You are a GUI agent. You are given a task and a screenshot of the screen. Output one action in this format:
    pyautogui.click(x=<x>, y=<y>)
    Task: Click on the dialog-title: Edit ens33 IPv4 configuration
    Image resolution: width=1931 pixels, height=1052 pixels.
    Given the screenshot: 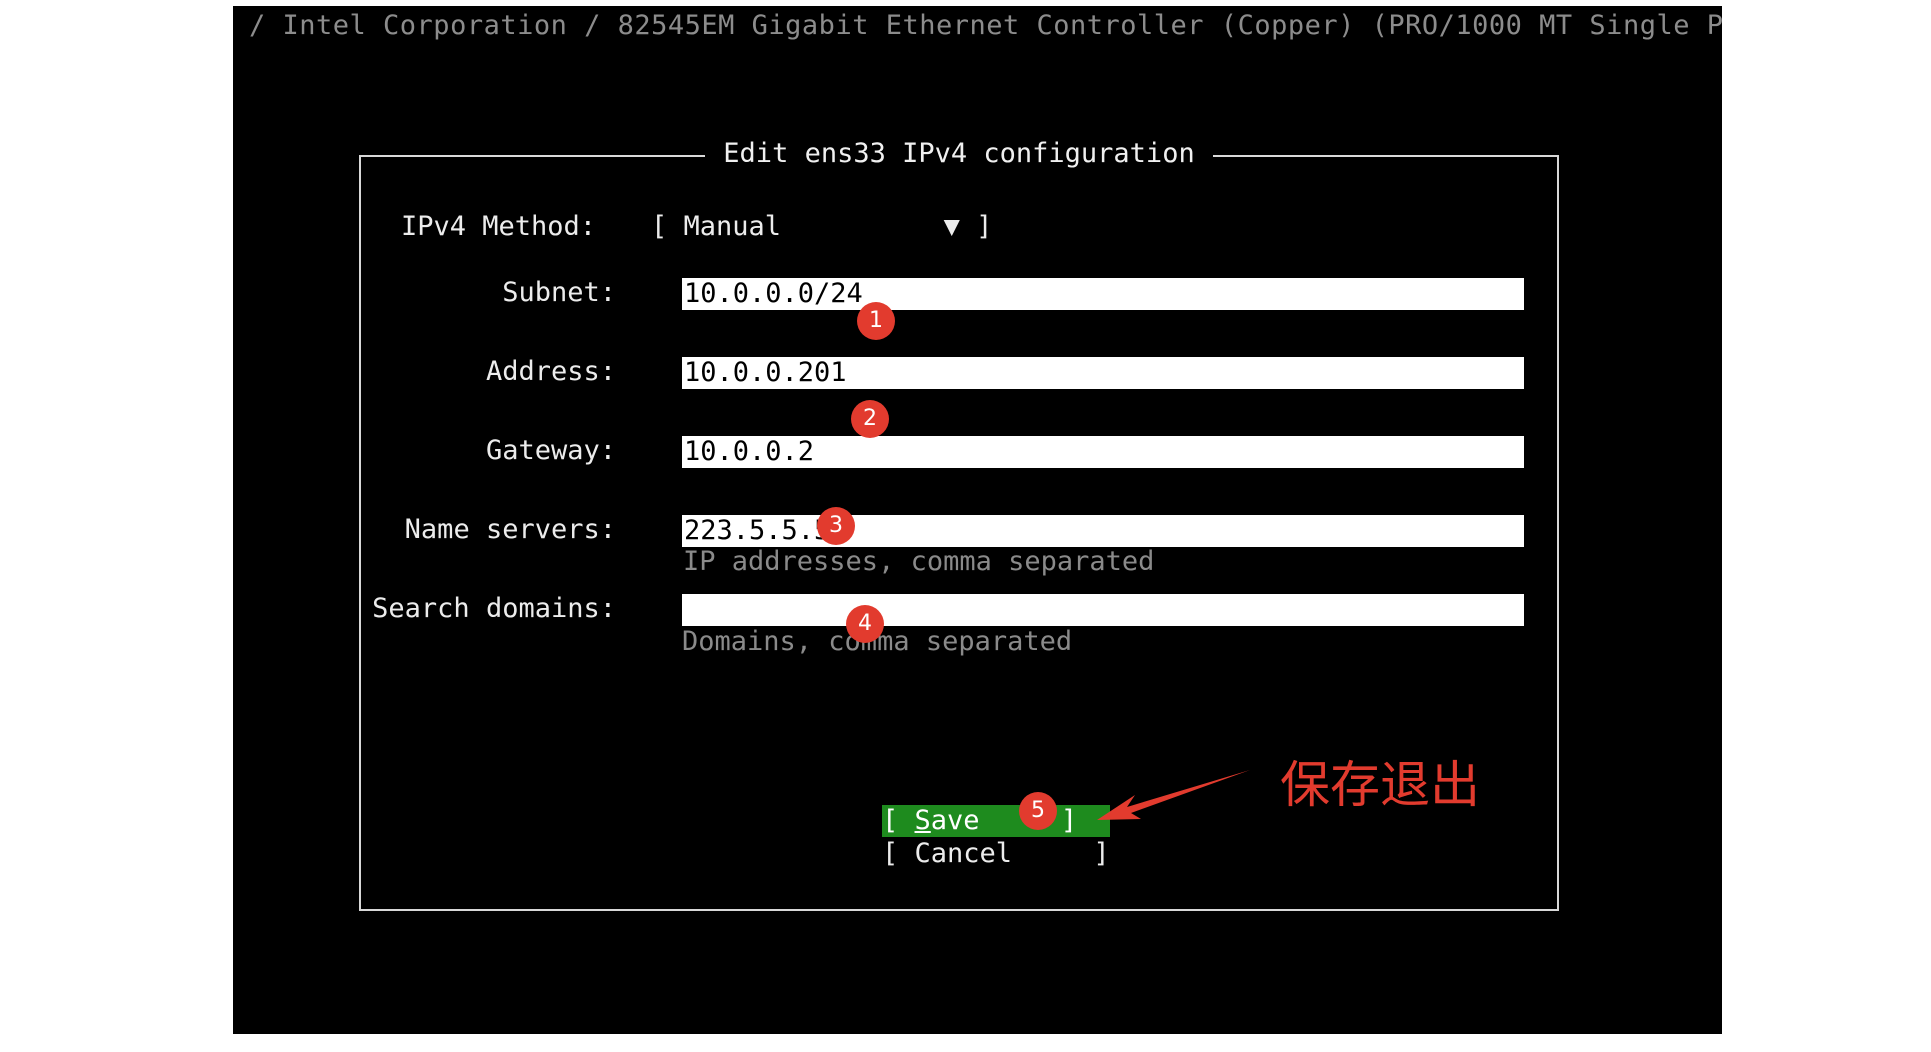 What is the action you would take?
    pyautogui.click(x=959, y=154)
    